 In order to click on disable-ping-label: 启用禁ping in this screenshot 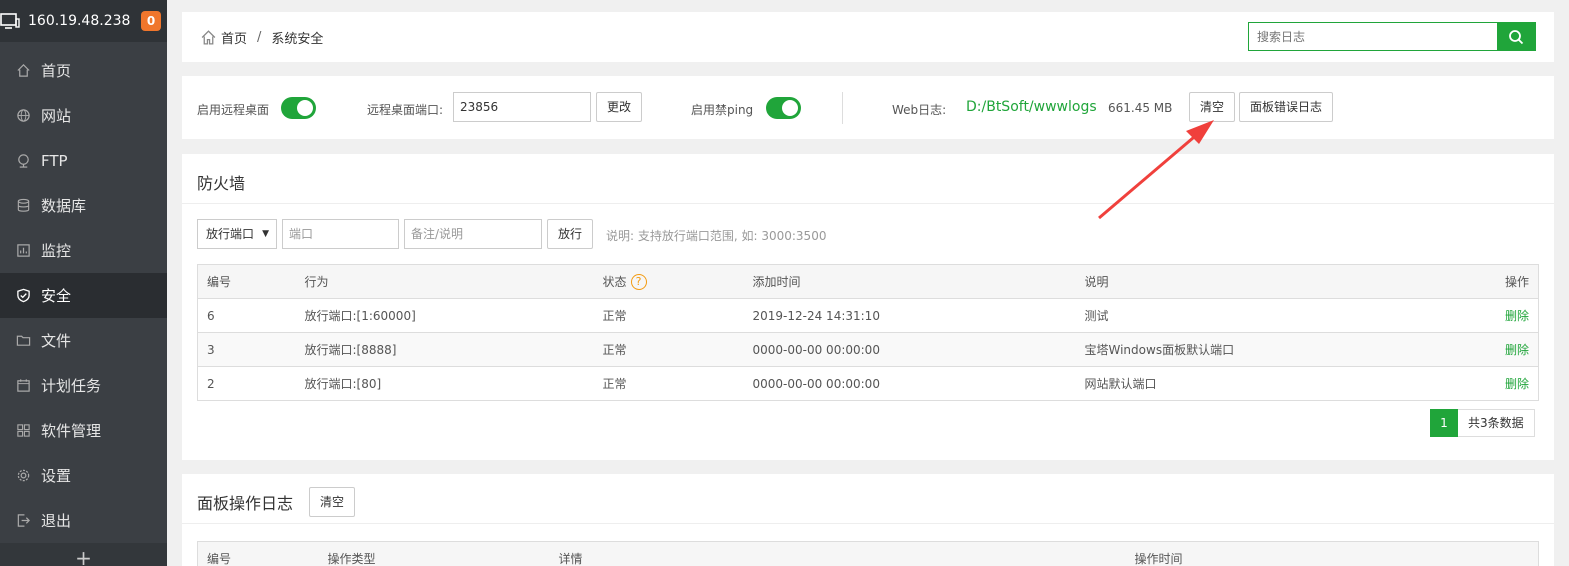, I will do `click(722, 110)`.